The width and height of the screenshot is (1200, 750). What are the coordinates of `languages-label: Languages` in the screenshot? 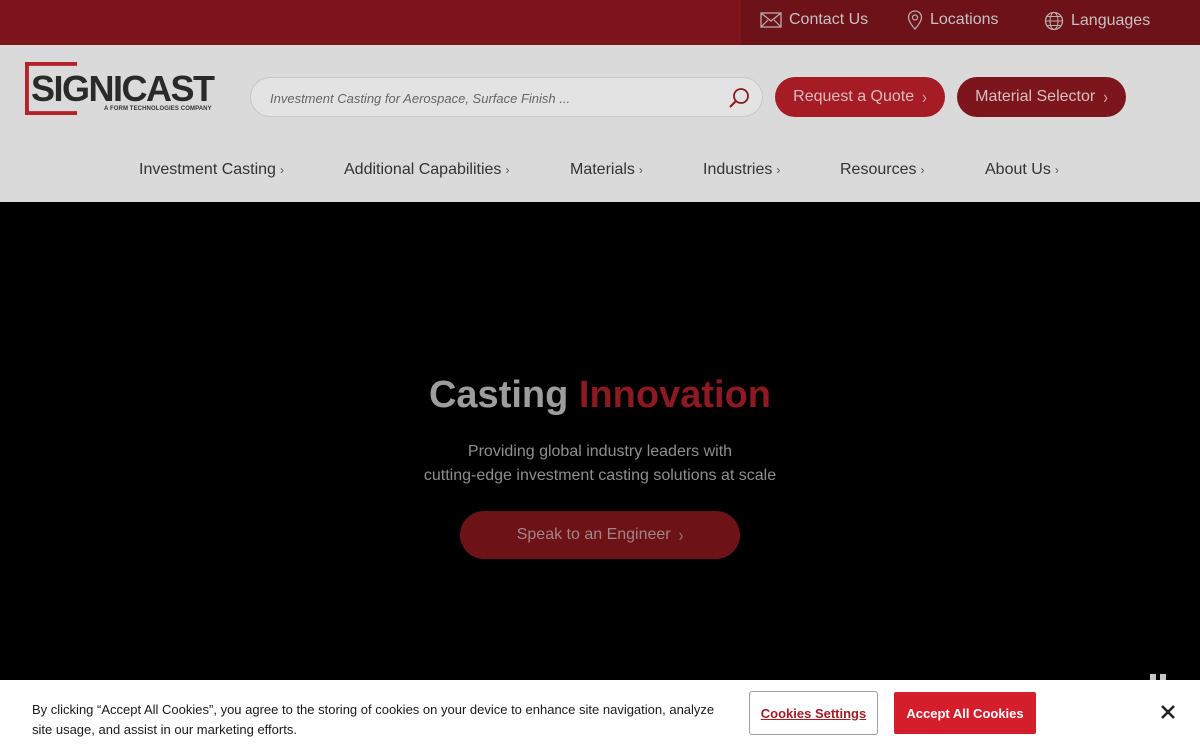 It's located at (1111, 20).